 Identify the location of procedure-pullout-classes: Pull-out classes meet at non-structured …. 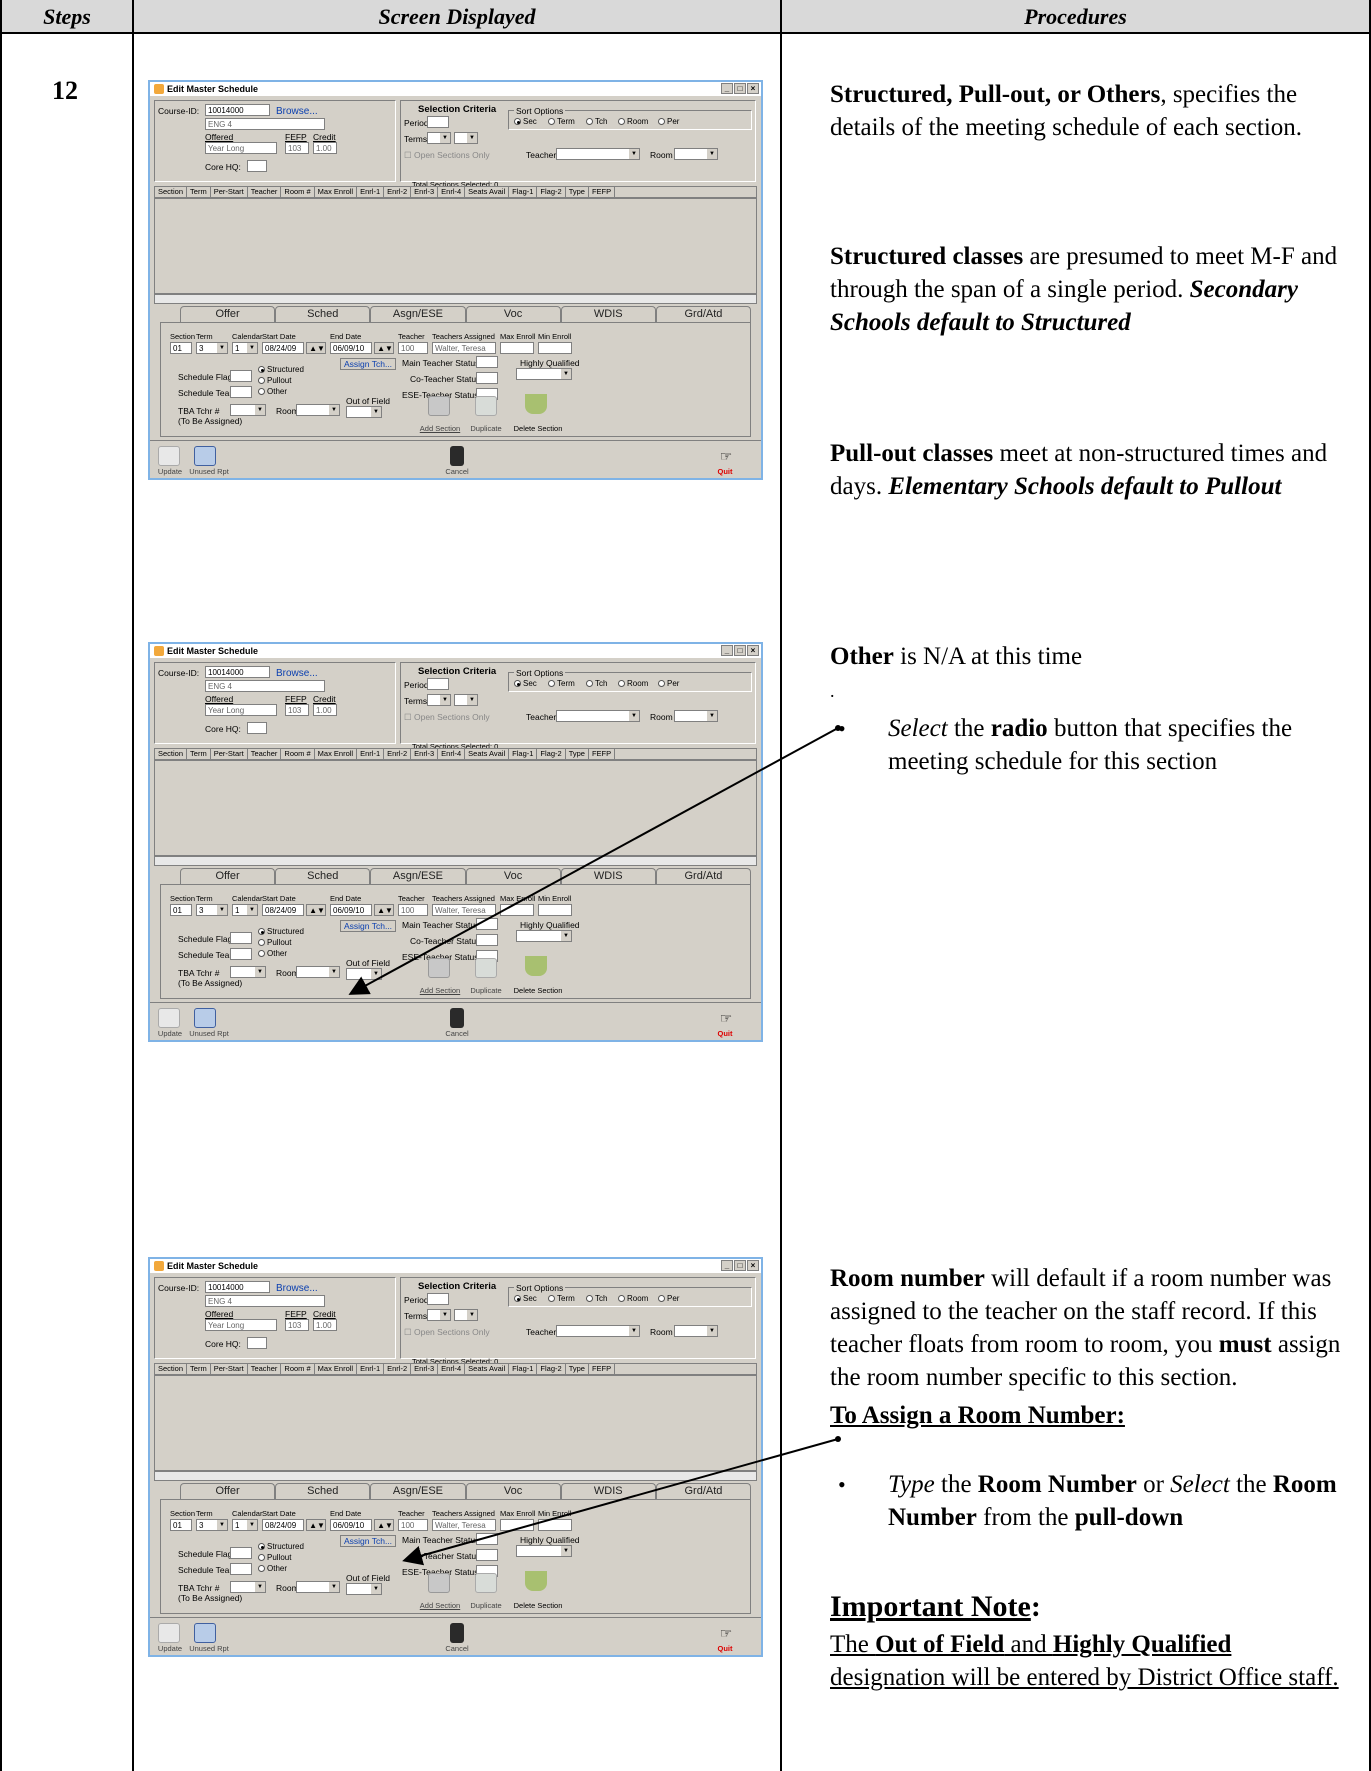
(1079, 470).